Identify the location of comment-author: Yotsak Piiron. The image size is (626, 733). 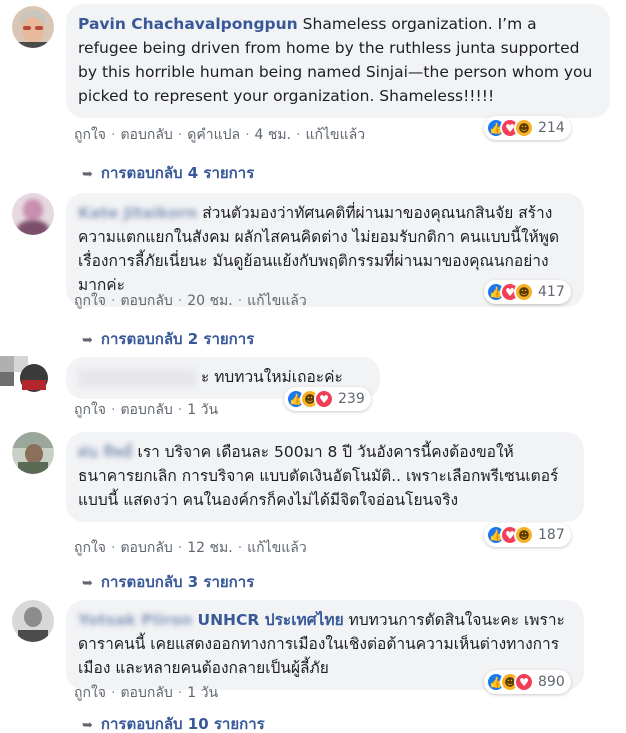
(135, 620).